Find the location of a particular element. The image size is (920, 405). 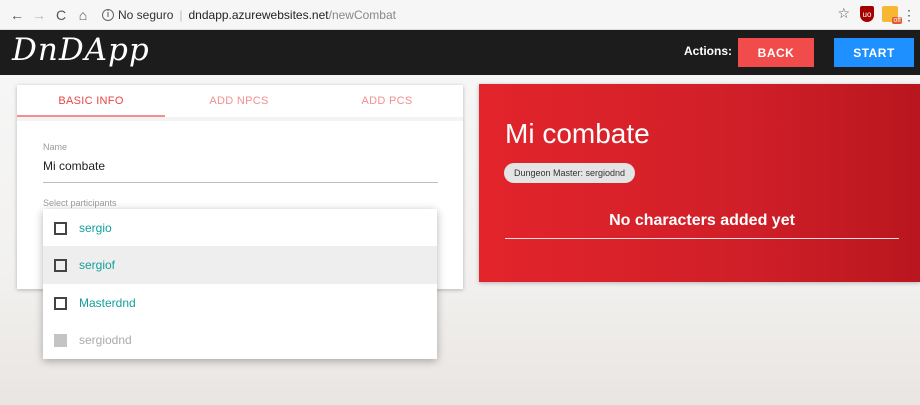

form-tabs: BASIC INFO ADD NPCS ADD PCS is located at coordinates (240, 101).